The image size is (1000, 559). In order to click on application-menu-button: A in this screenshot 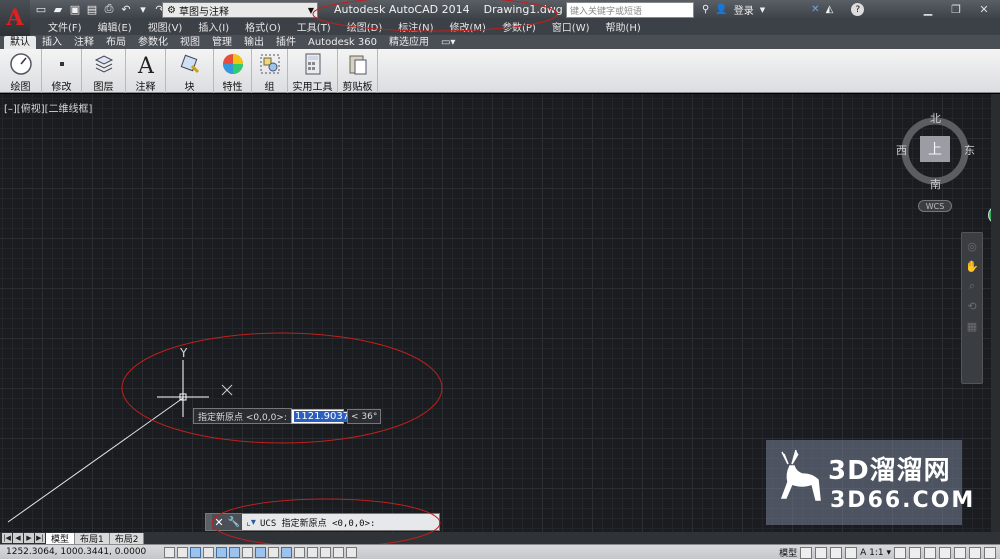, I will do `click(15, 18)`.